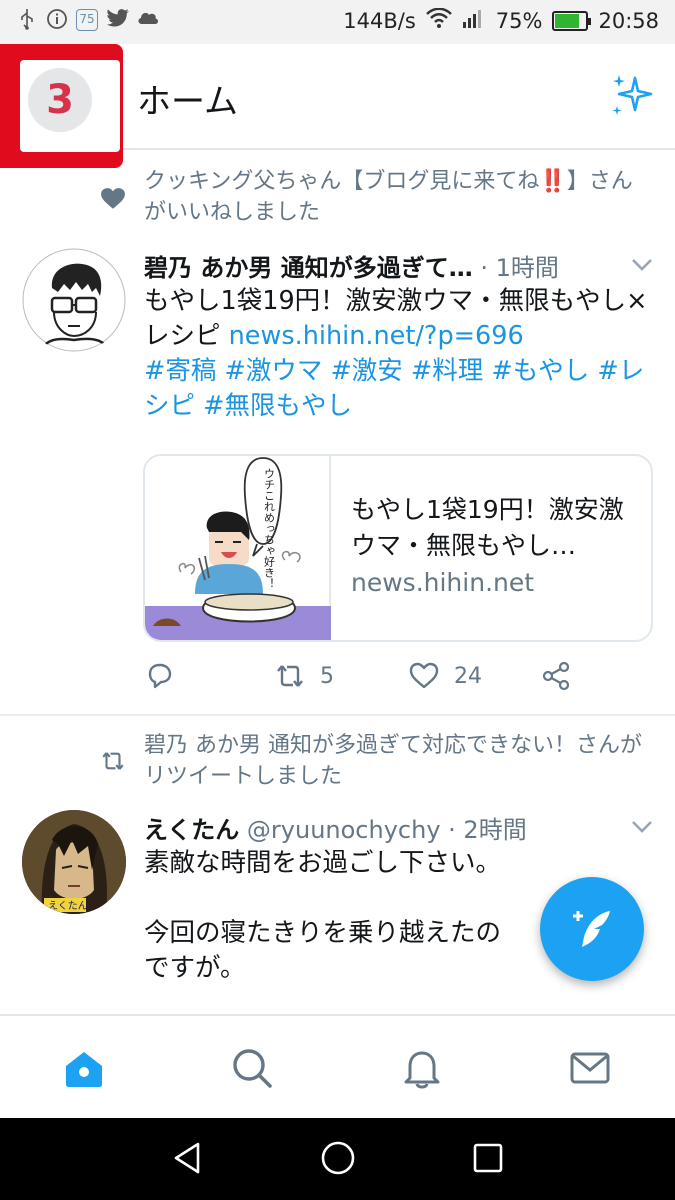 Image resolution: width=675 pixels, height=1200 pixels. I want to click on sparkle-icon, so click(631, 96).